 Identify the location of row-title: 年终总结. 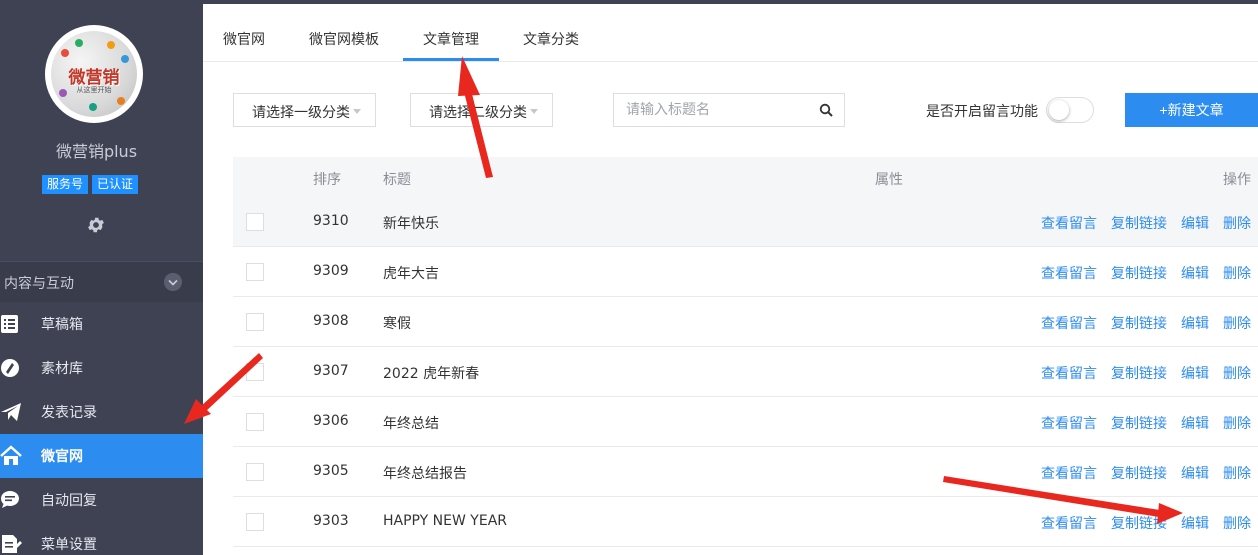
(411, 424).